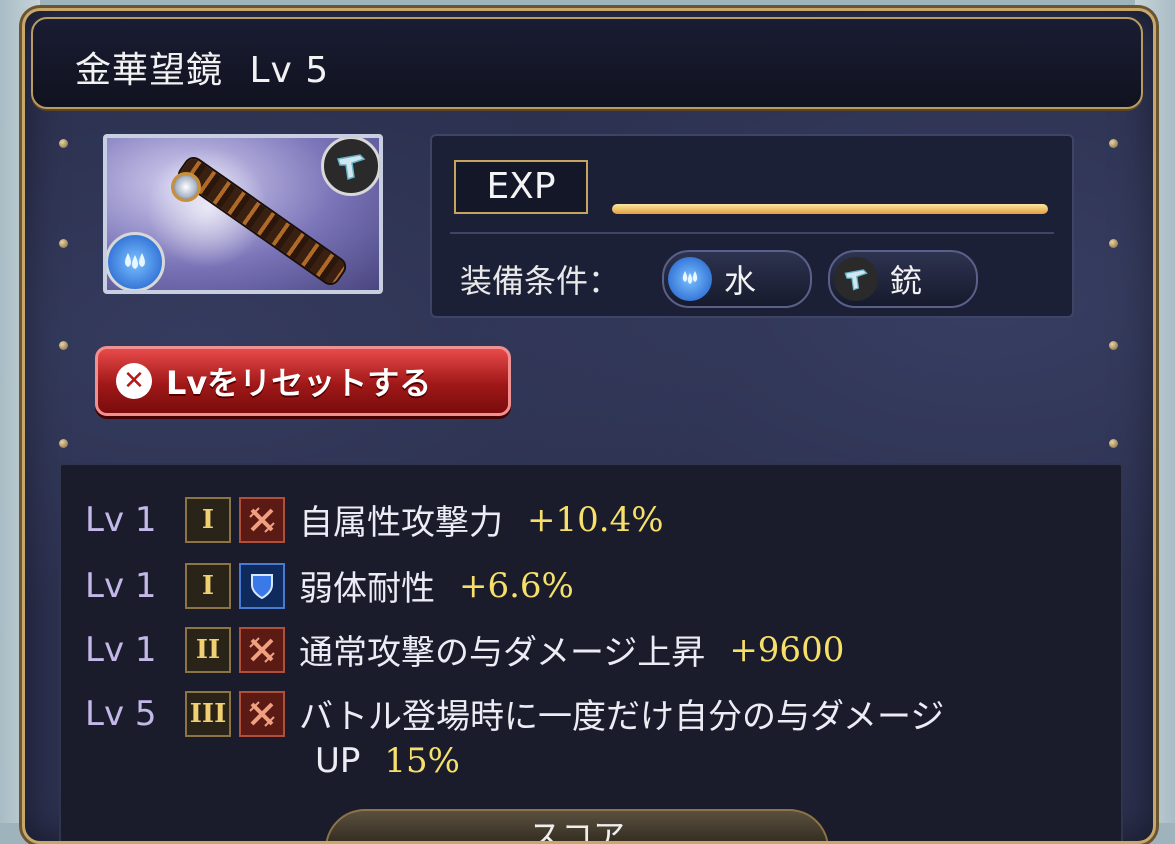  I want to click on item-name: 金華望鏡, so click(149, 70).